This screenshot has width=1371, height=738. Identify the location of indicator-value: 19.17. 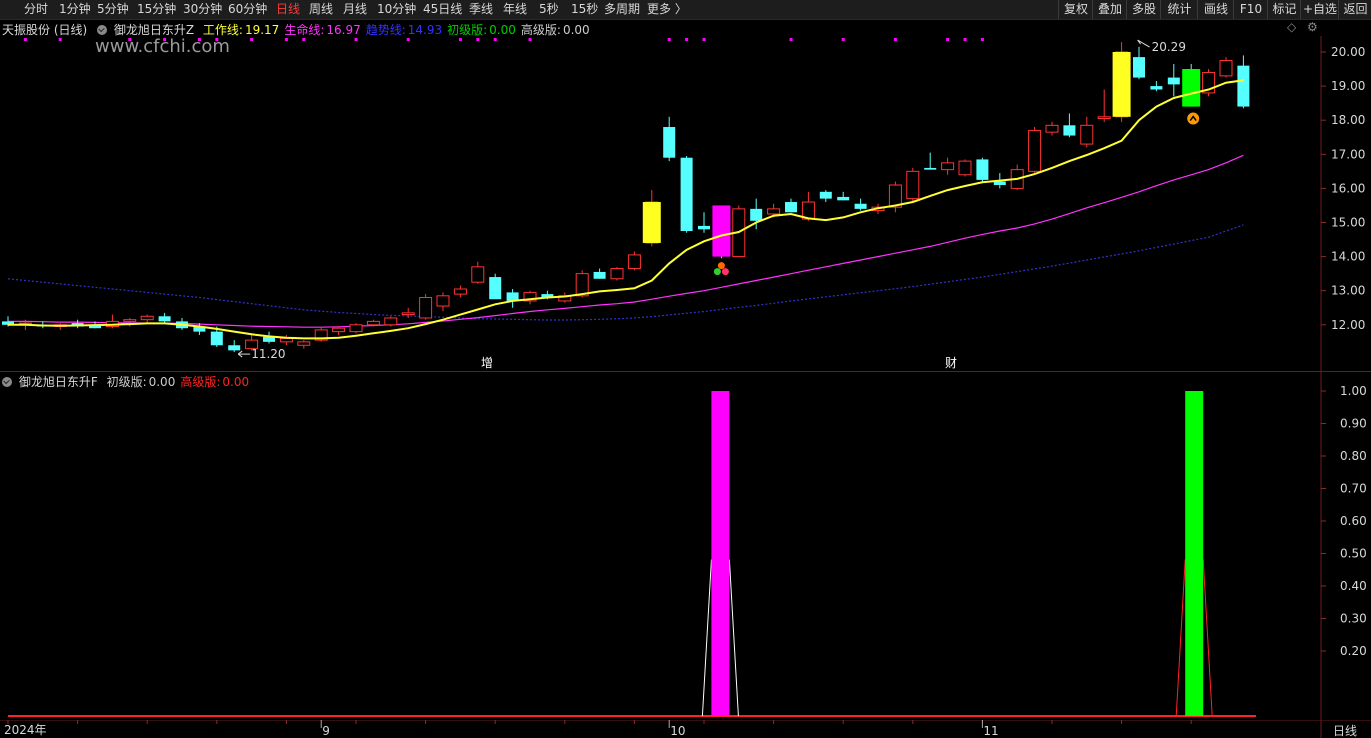
(262, 30).